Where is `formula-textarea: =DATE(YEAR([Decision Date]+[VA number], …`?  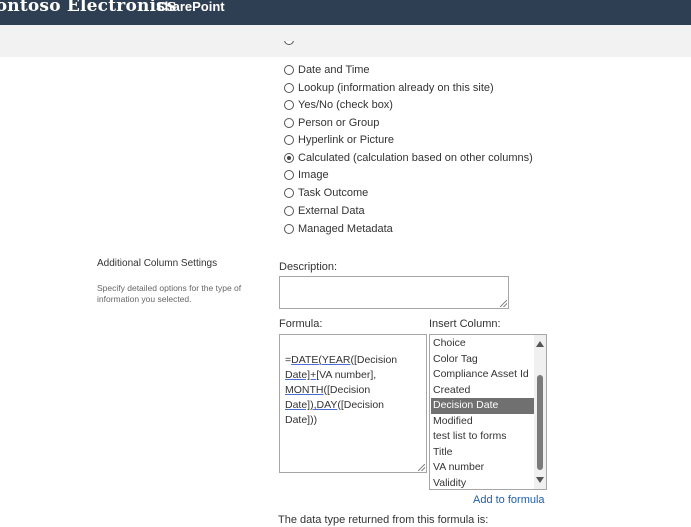
formula-textarea: =DATE(YEAR([Decision Date]+[VA number], … is located at coordinates (353, 403).